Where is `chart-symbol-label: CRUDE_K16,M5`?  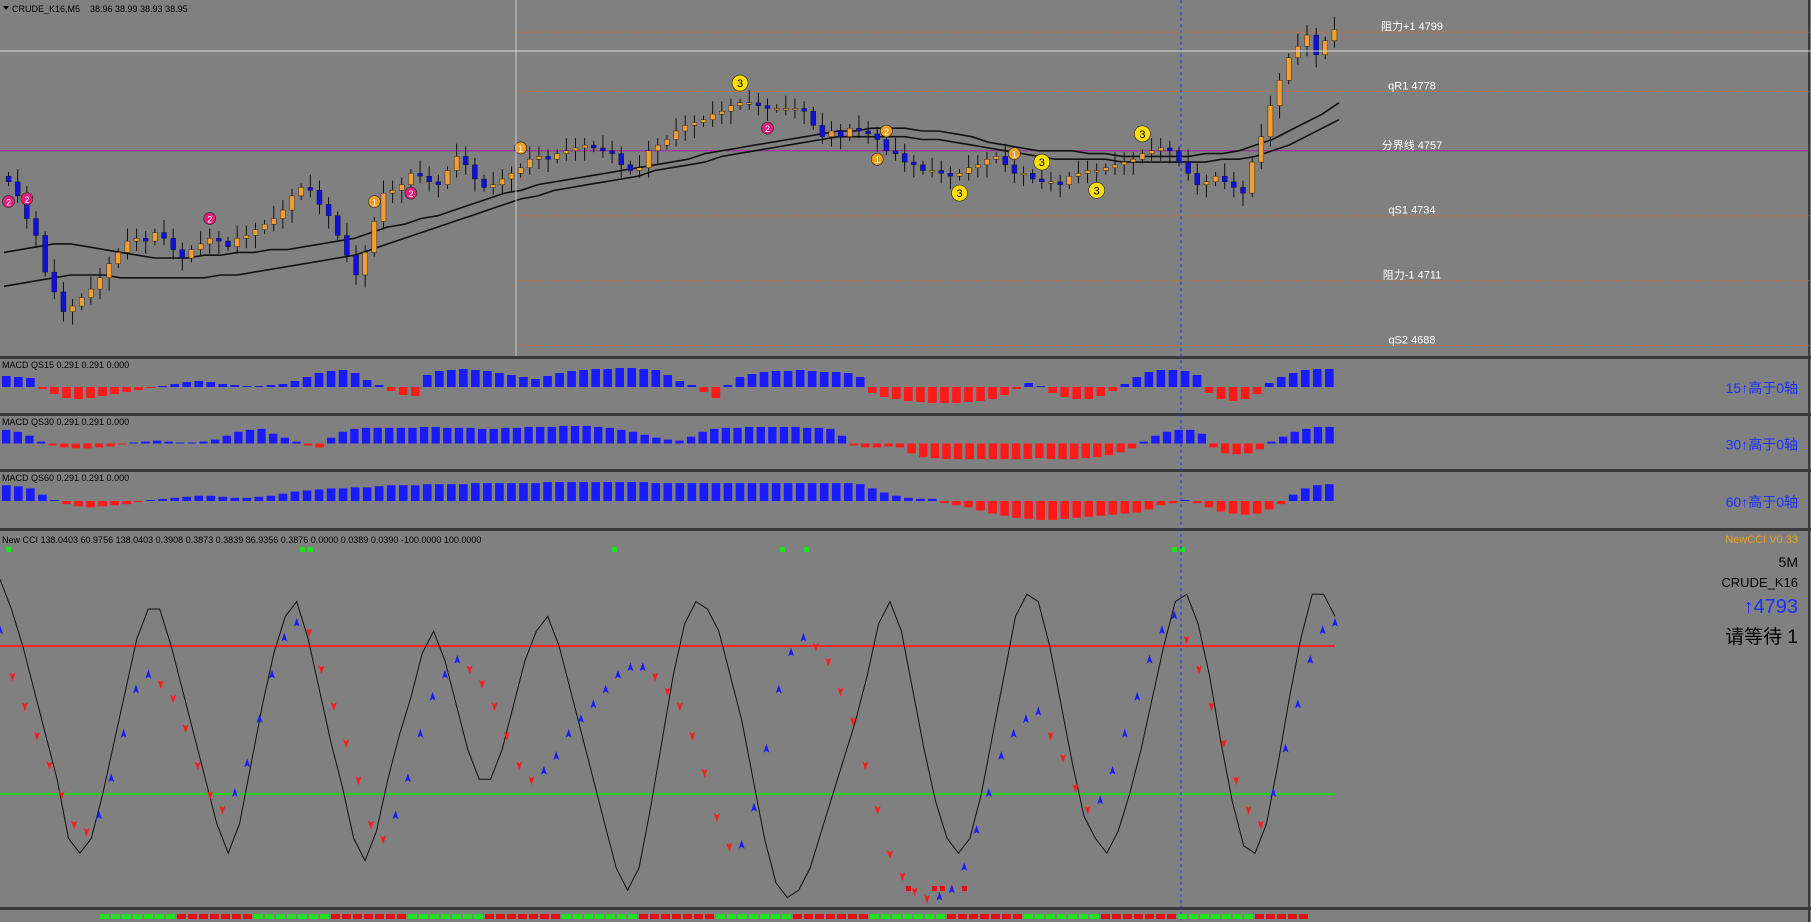
chart-symbol-label: CRUDE_K16,M5 is located at coordinates (46, 9).